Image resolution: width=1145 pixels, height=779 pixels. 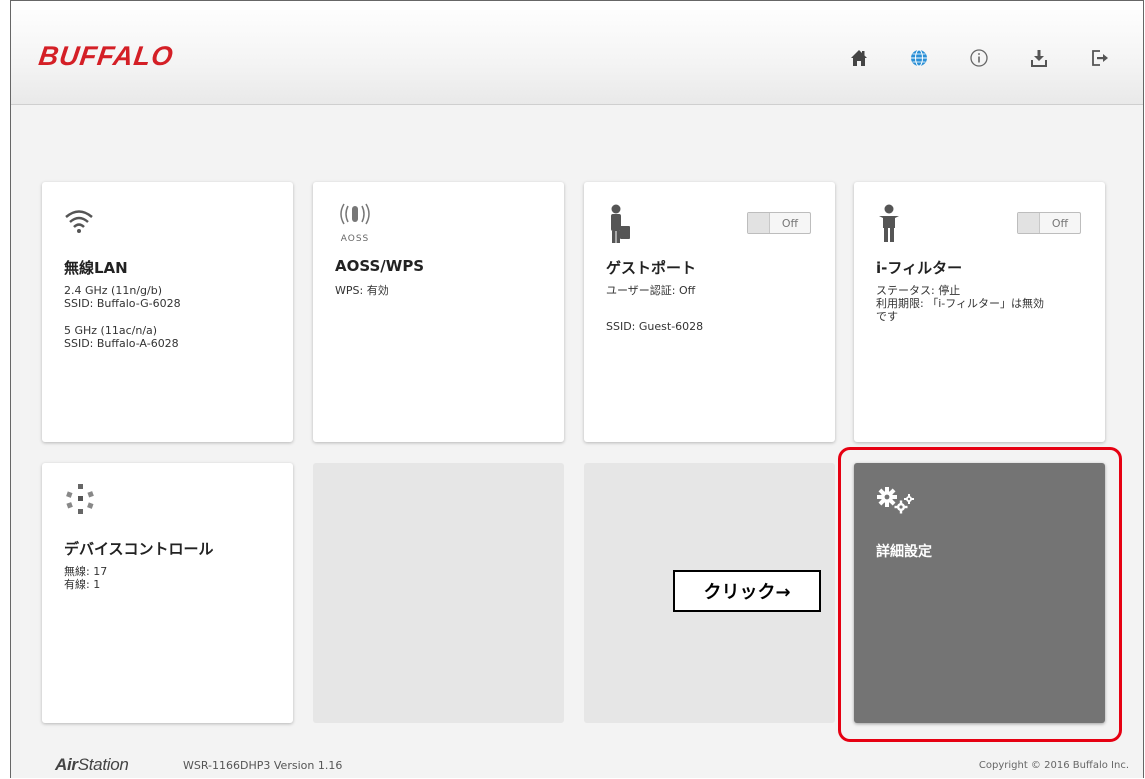 What do you see at coordinates (577, 53) in the screenshot?
I see `header-bar: BUFFALO` at bounding box center [577, 53].